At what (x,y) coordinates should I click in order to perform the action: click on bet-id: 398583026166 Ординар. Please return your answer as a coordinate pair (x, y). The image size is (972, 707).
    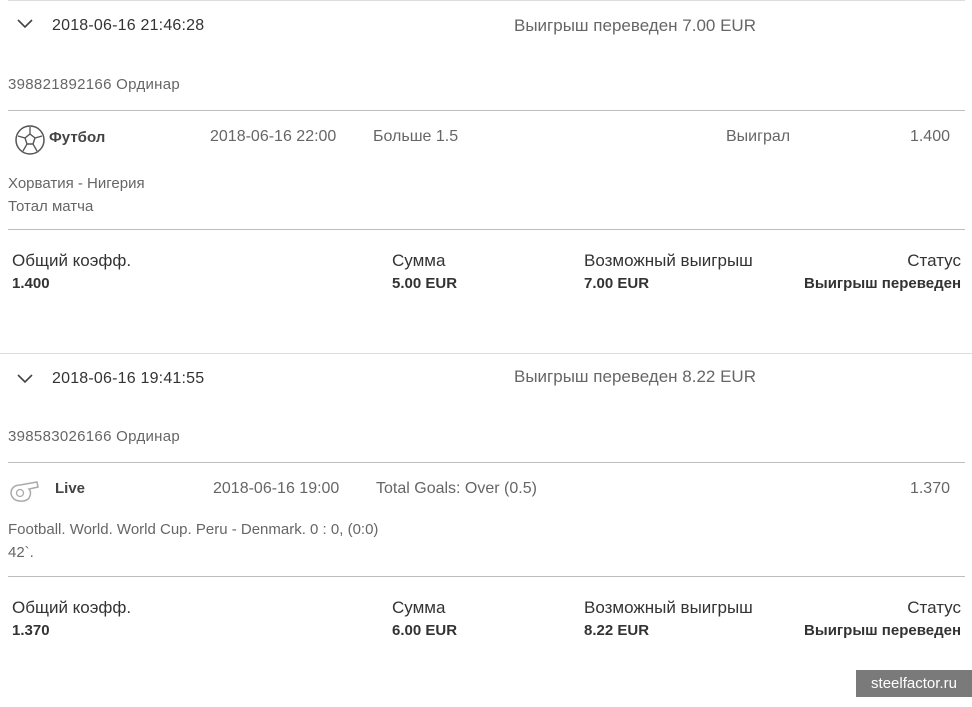
    Looking at the image, I should click on (94, 436).